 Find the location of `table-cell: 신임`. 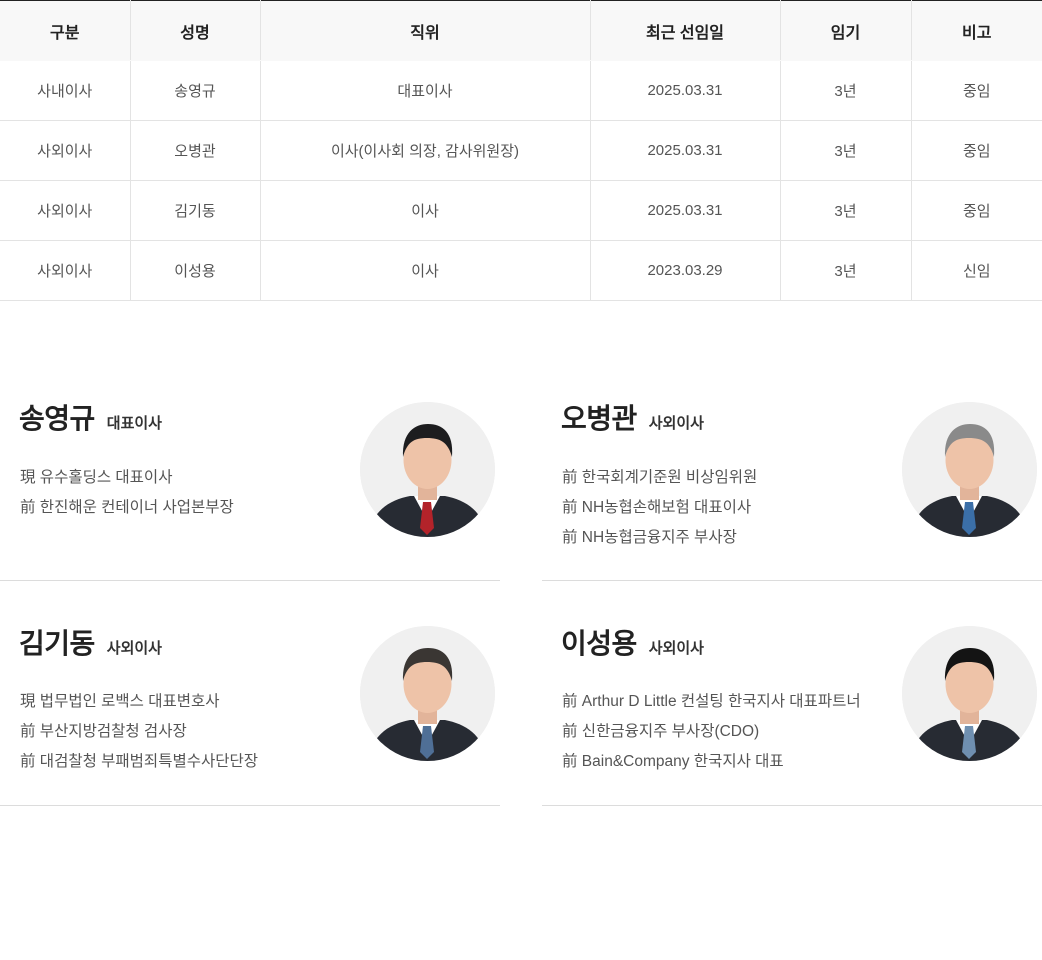

table-cell: 신임 is located at coordinates (976, 270).